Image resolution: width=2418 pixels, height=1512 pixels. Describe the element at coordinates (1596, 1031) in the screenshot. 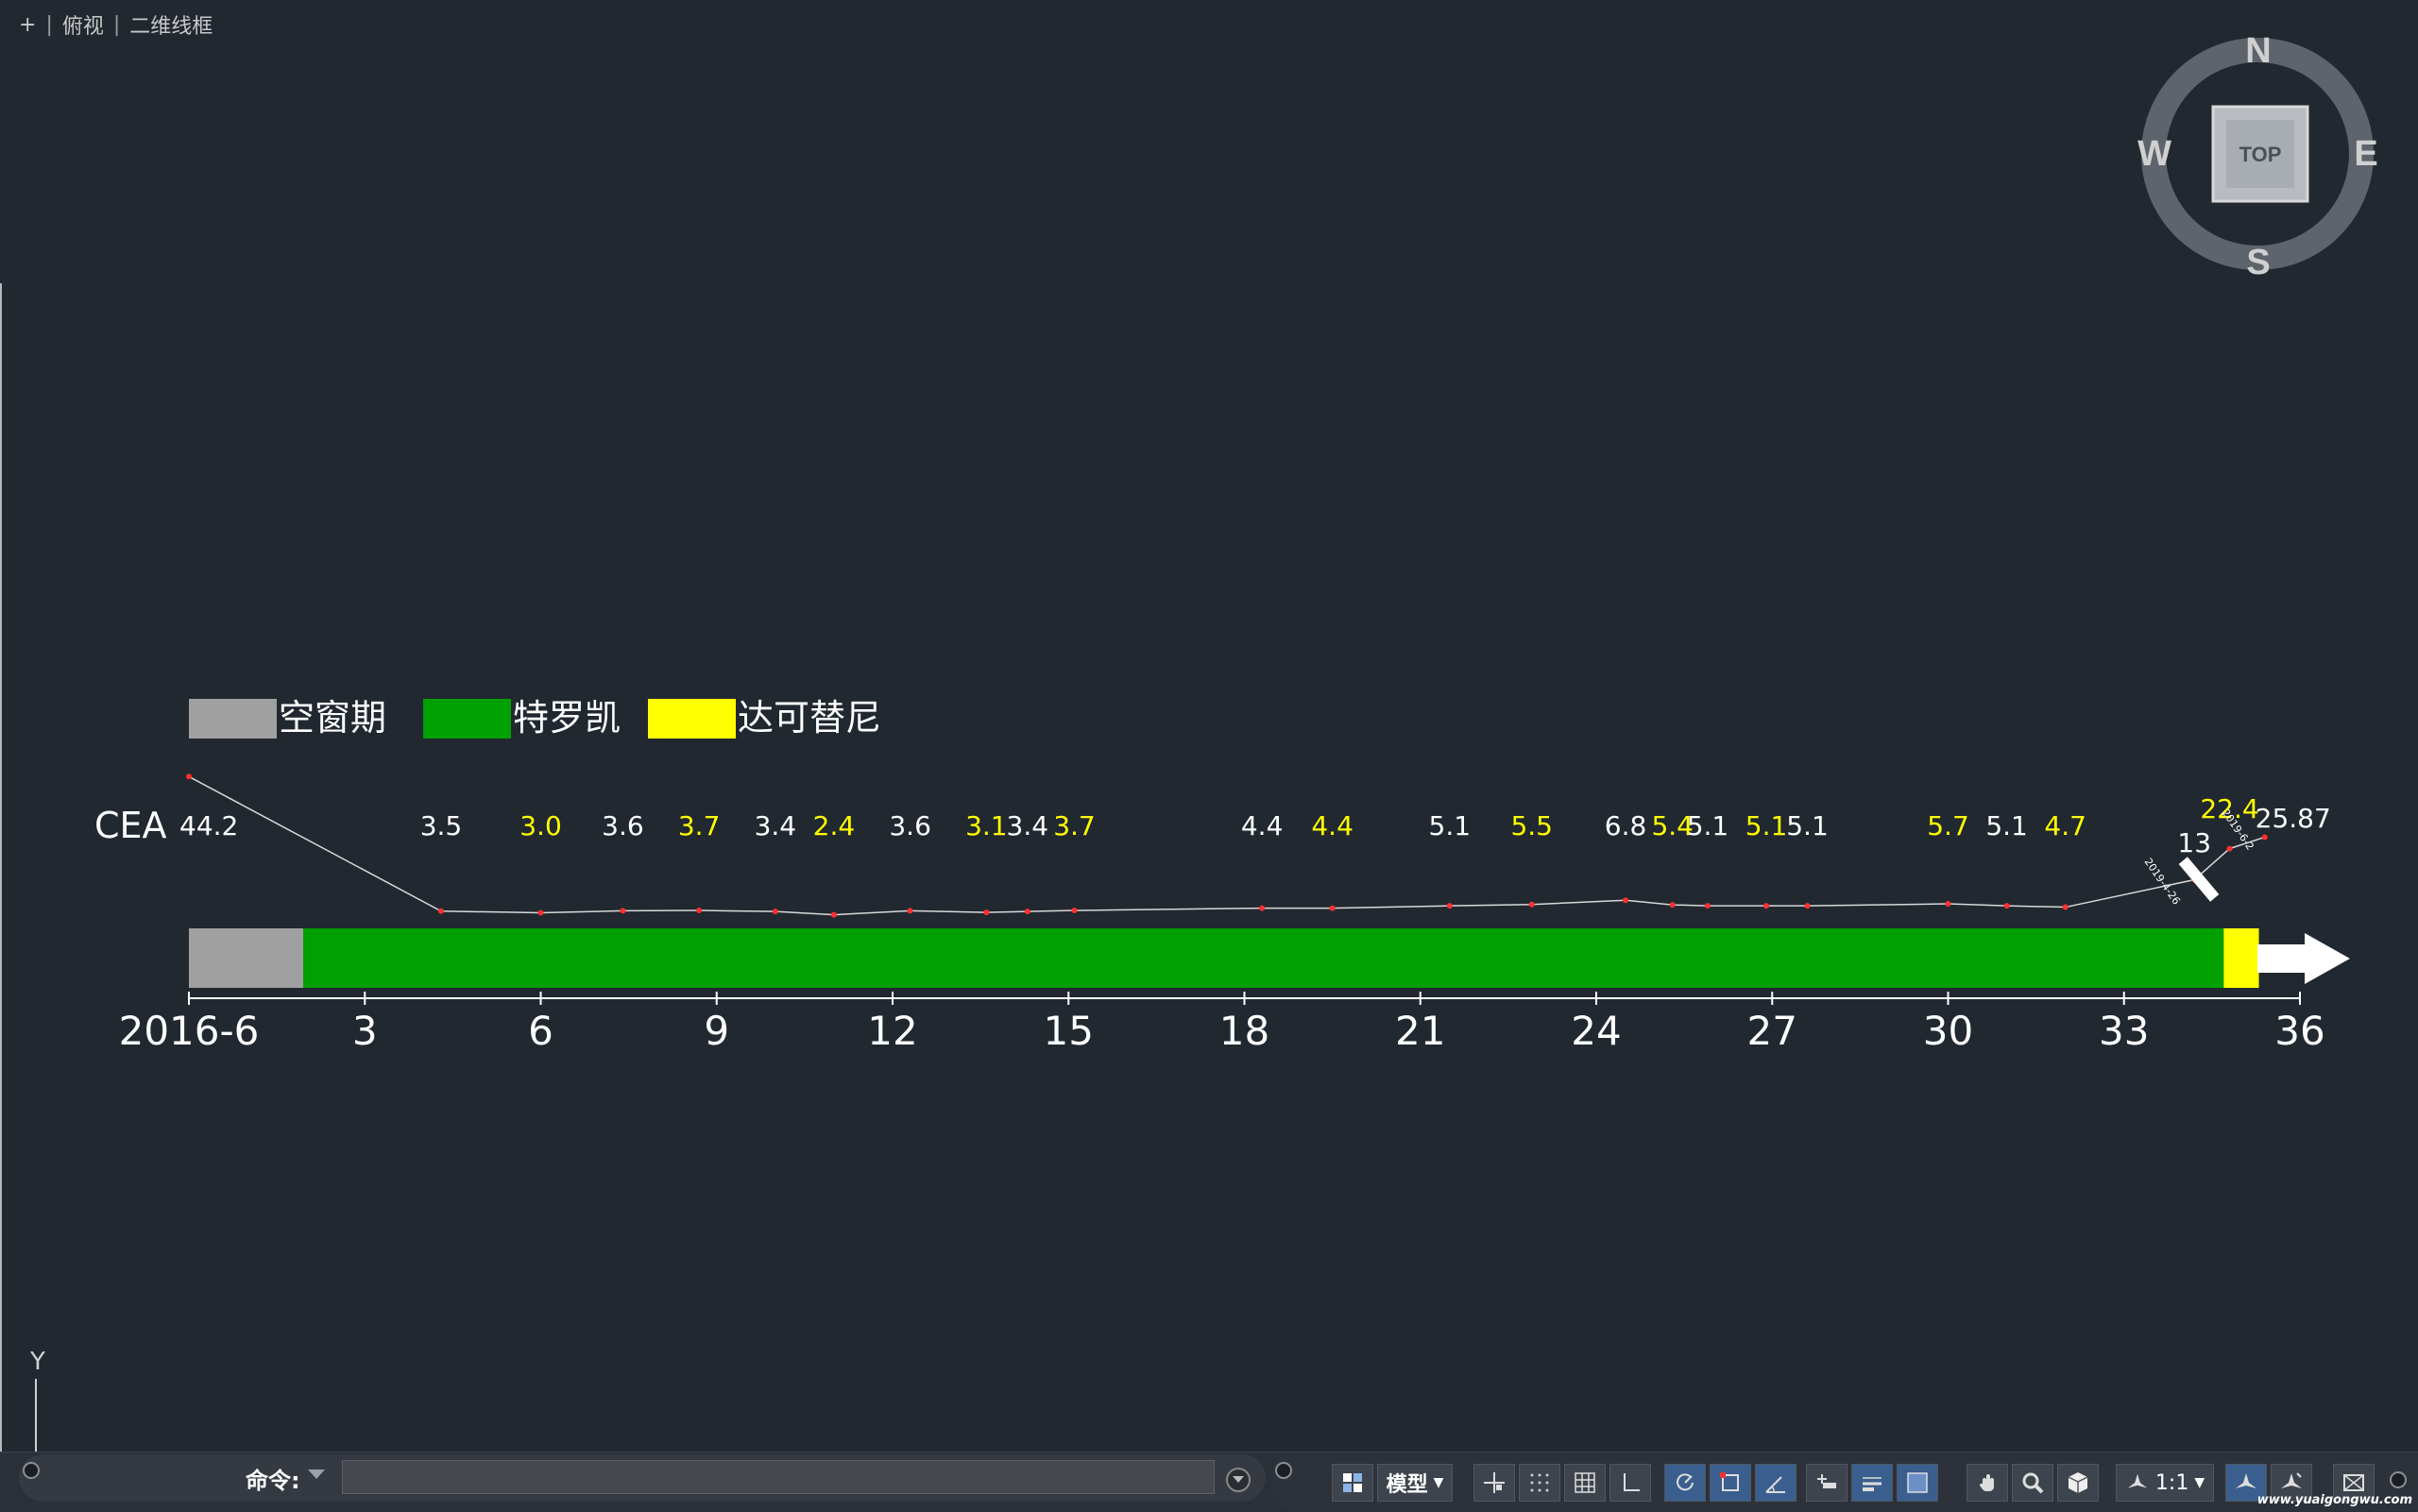

I see `x-tick-label: 24` at that location.